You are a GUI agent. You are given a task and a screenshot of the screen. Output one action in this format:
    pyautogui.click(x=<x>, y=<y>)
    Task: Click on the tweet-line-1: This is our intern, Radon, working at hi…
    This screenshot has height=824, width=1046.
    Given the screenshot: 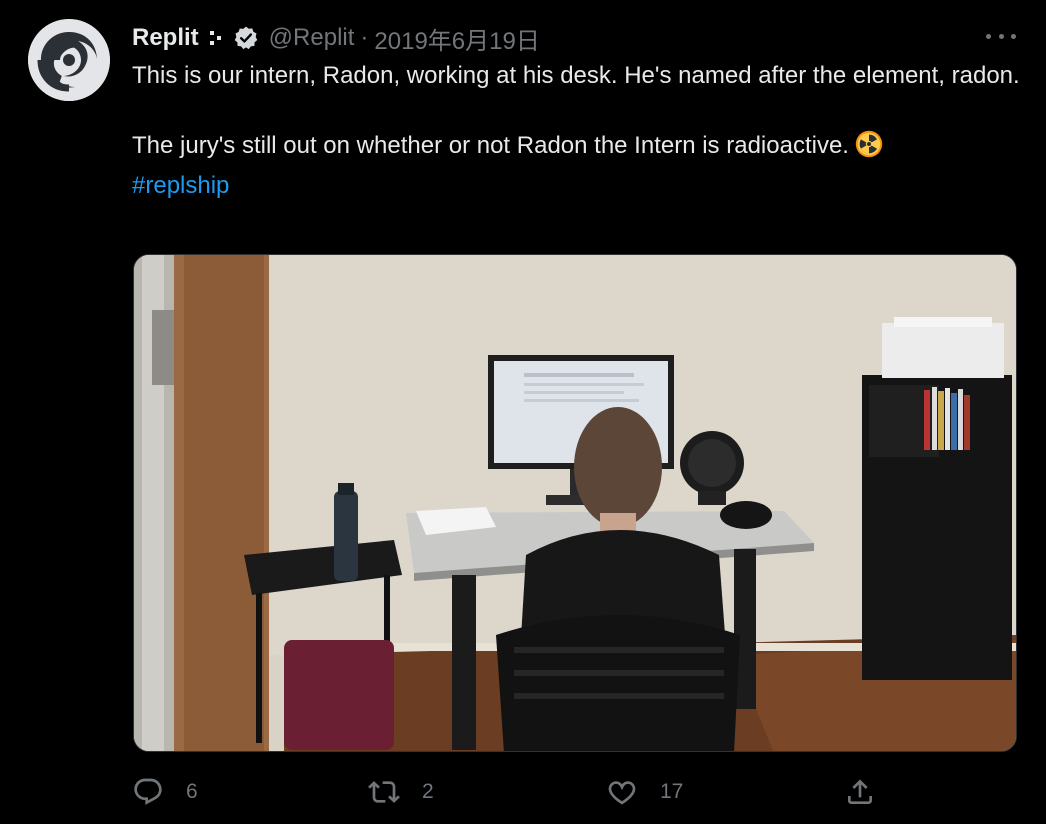 What is the action you would take?
    pyautogui.click(x=576, y=75)
    